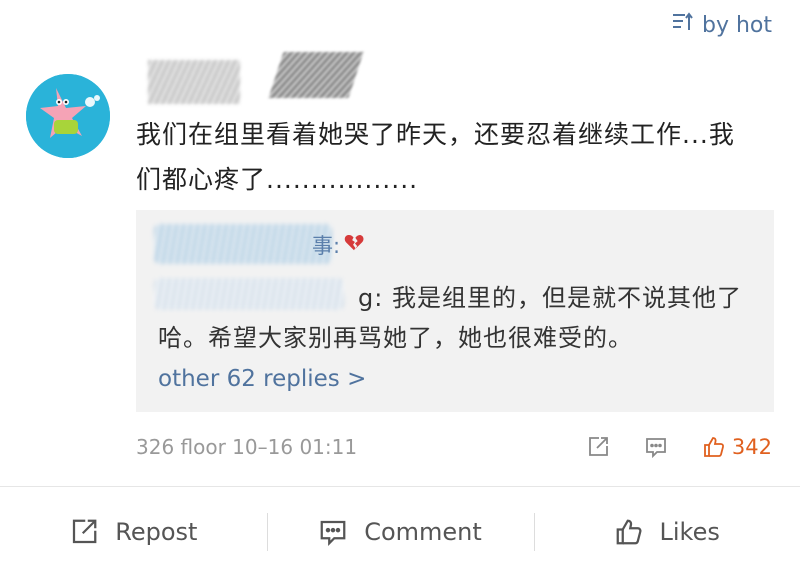  I want to click on broken-heart-icon, so click(354, 245).